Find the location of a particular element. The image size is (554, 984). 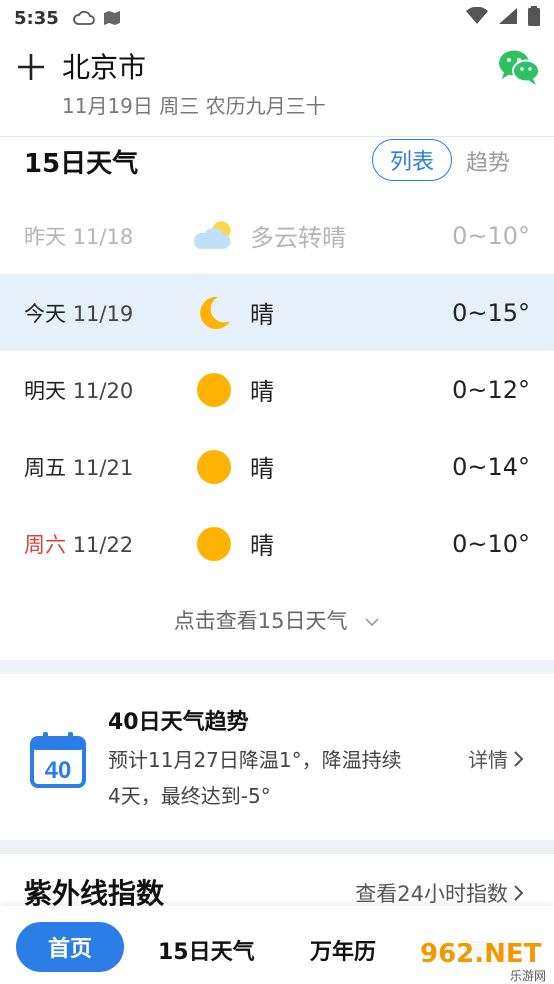

watermark-text: 962.NET is located at coordinates (481, 954).